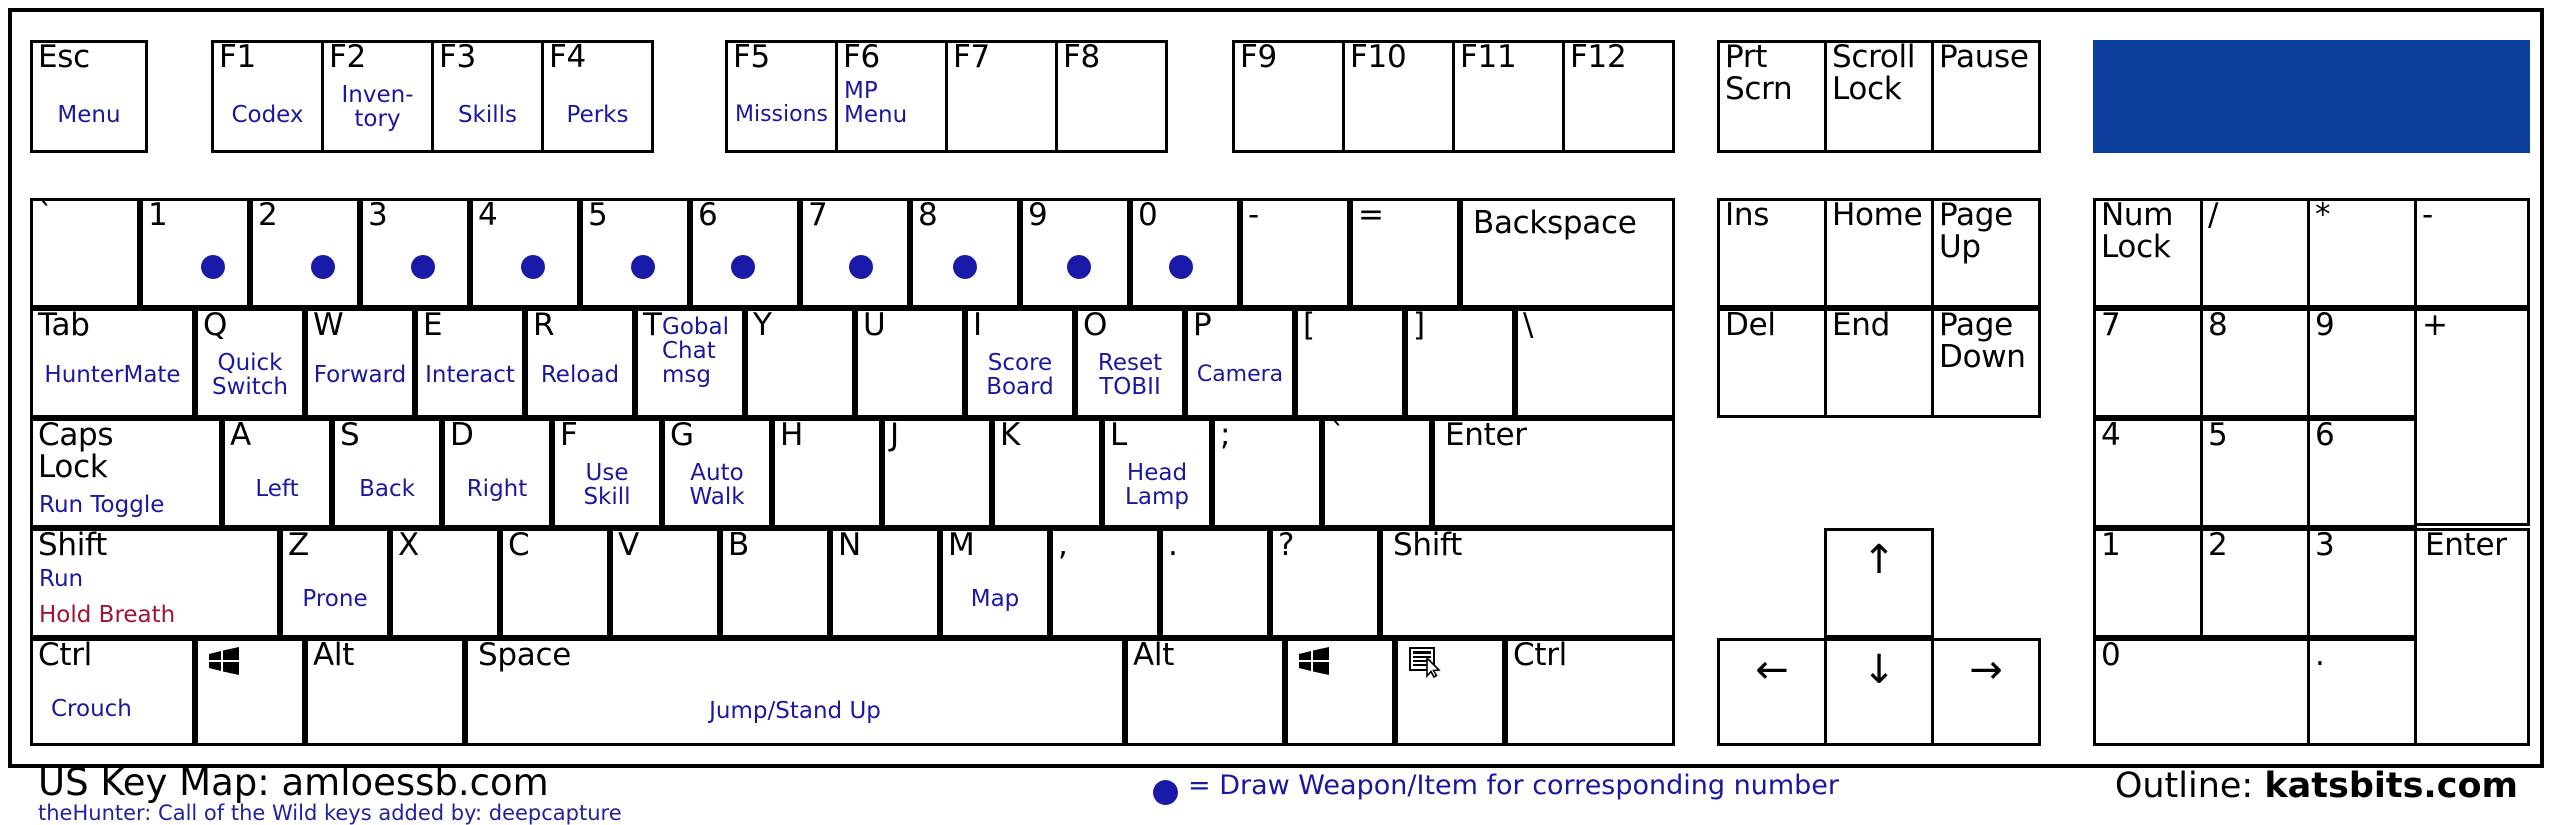  Describe the element at coordinates (1075, 253) in the screenshot. I see `key-9: 9` at that location.